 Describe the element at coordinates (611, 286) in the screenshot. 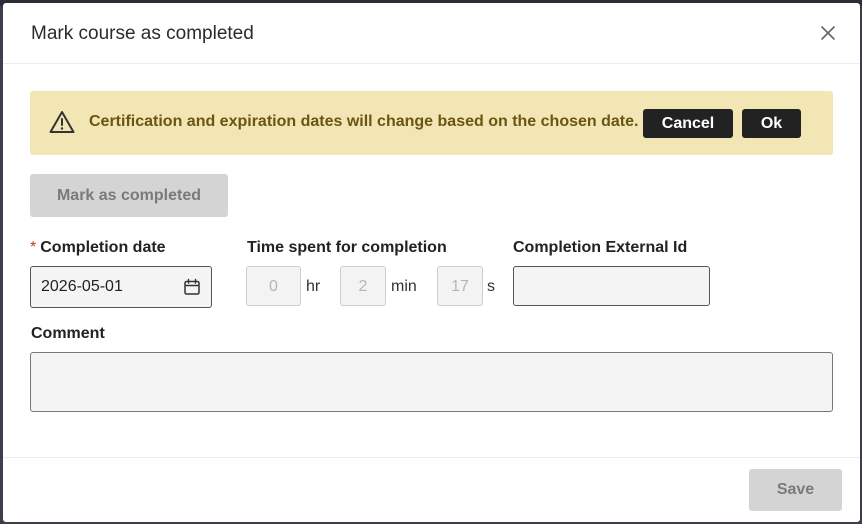

I see `external-id-input` at that location.